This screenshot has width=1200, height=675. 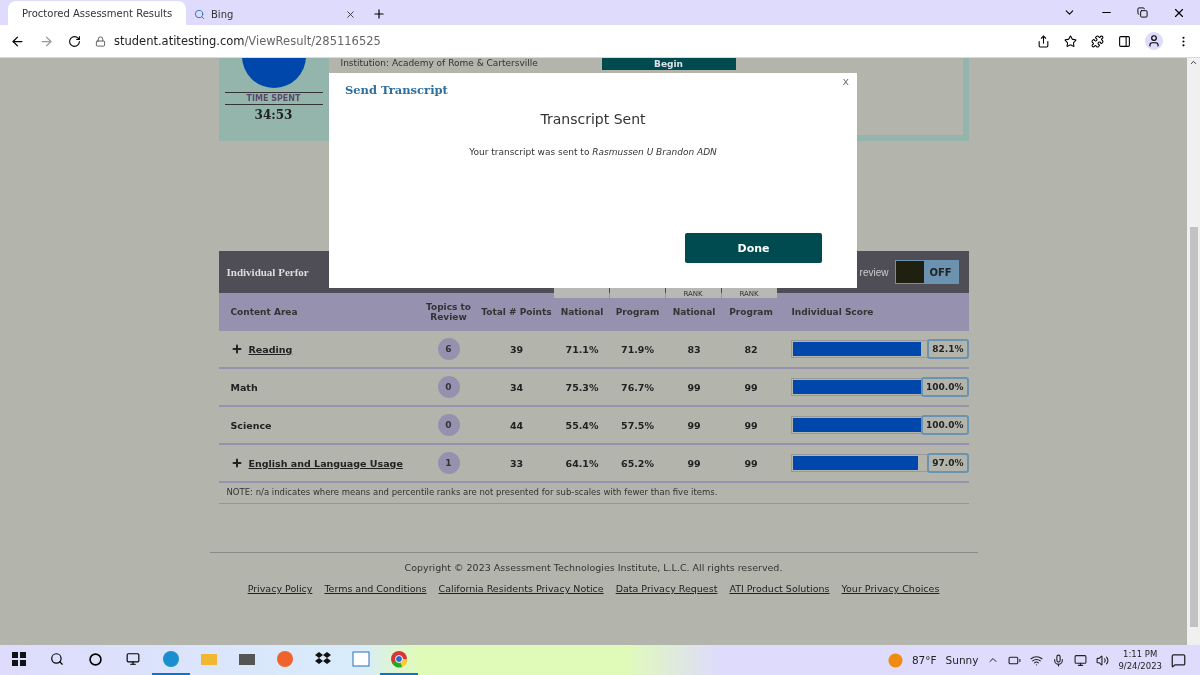 What do you see at coordinates (273, 98) in the screenshot?
I see `time-label: TIME SPENT` at bounding box center [273, 98].